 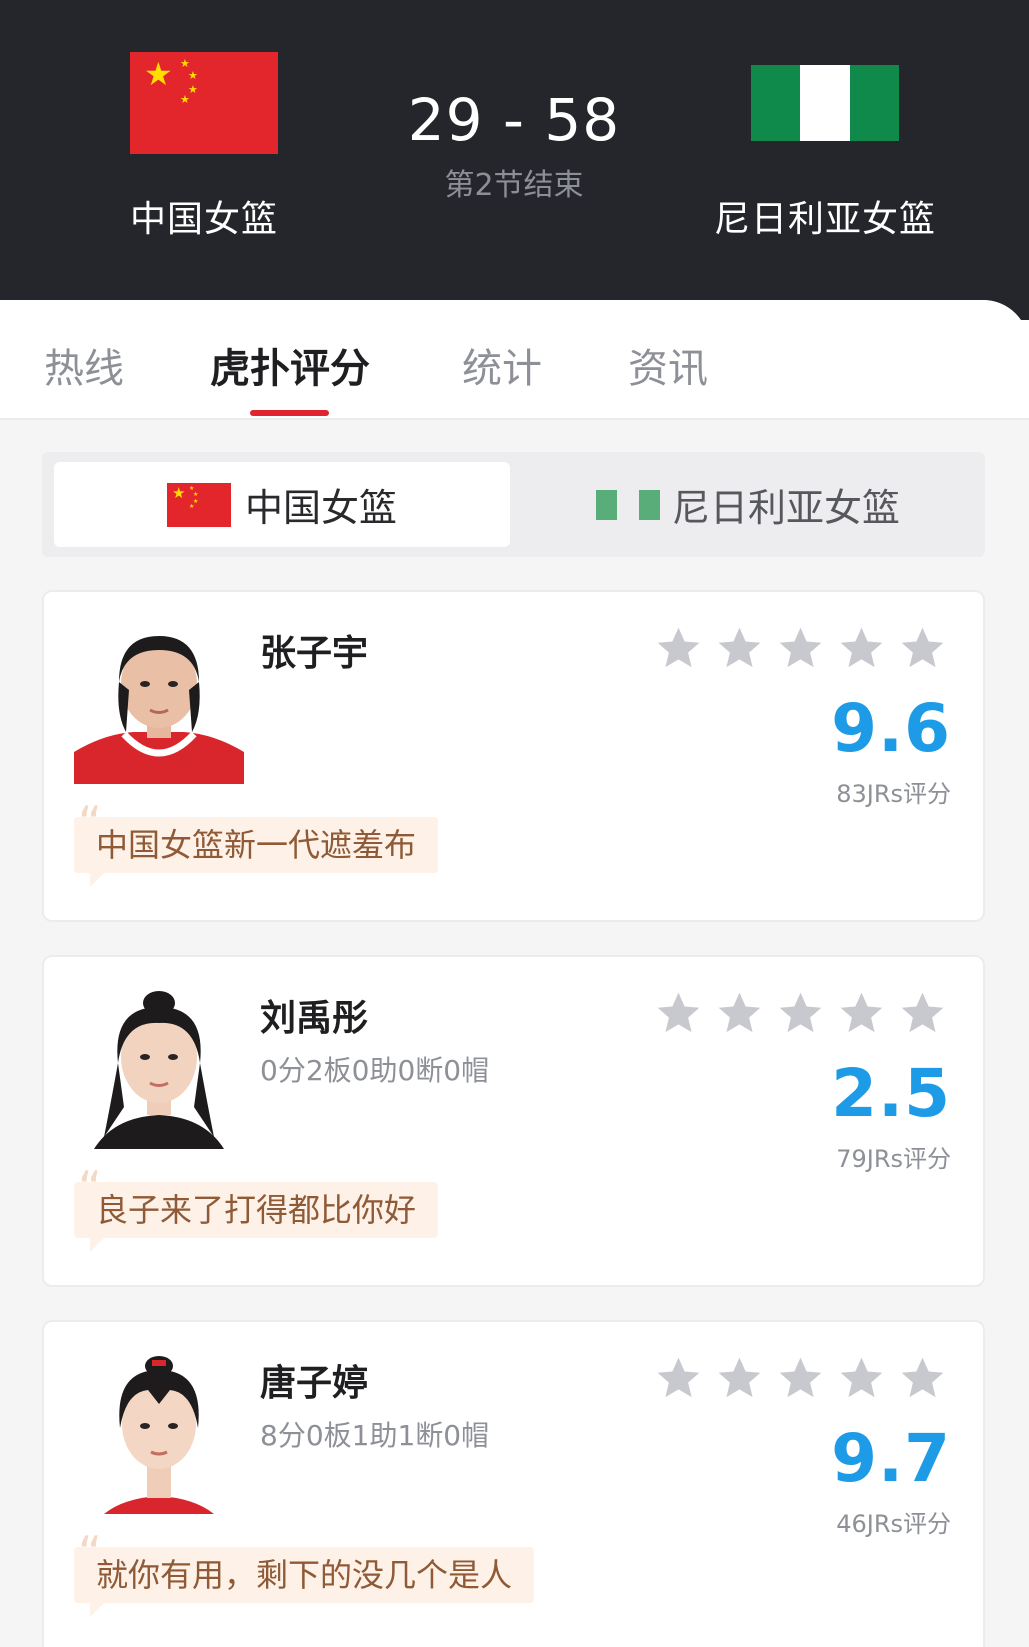 I want to click on player-rating: 9.7, so click(x=891, y=1458).